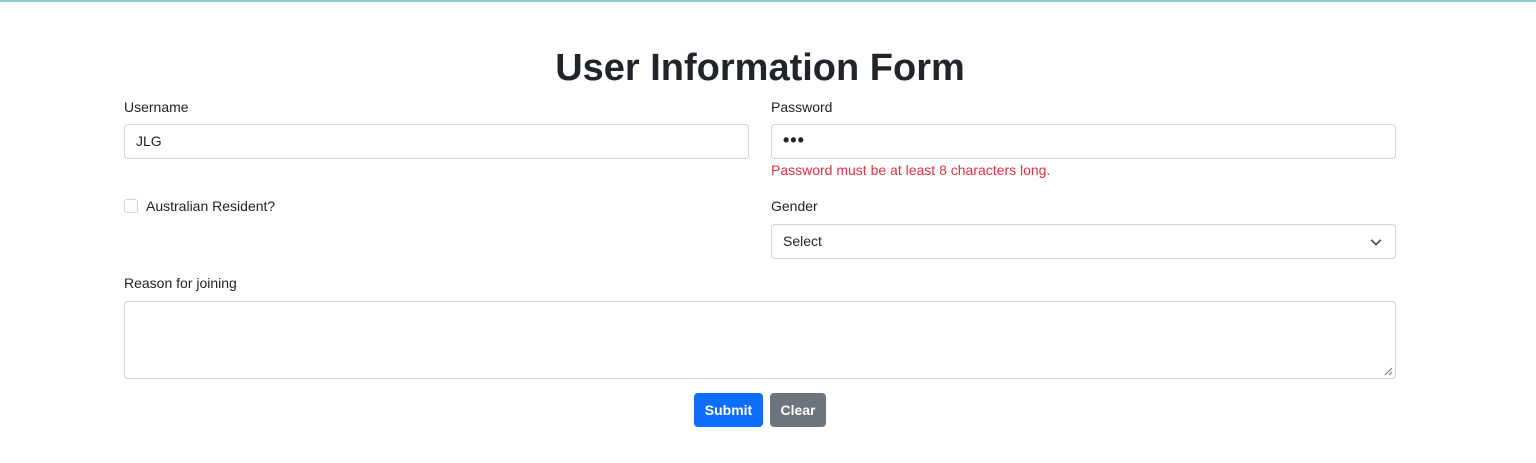 The width and height of the screenshot is (1536, 463). Describe the element at coordinates (1376, 242) in the screenshot. I see `chevron-down-icon` at that location.